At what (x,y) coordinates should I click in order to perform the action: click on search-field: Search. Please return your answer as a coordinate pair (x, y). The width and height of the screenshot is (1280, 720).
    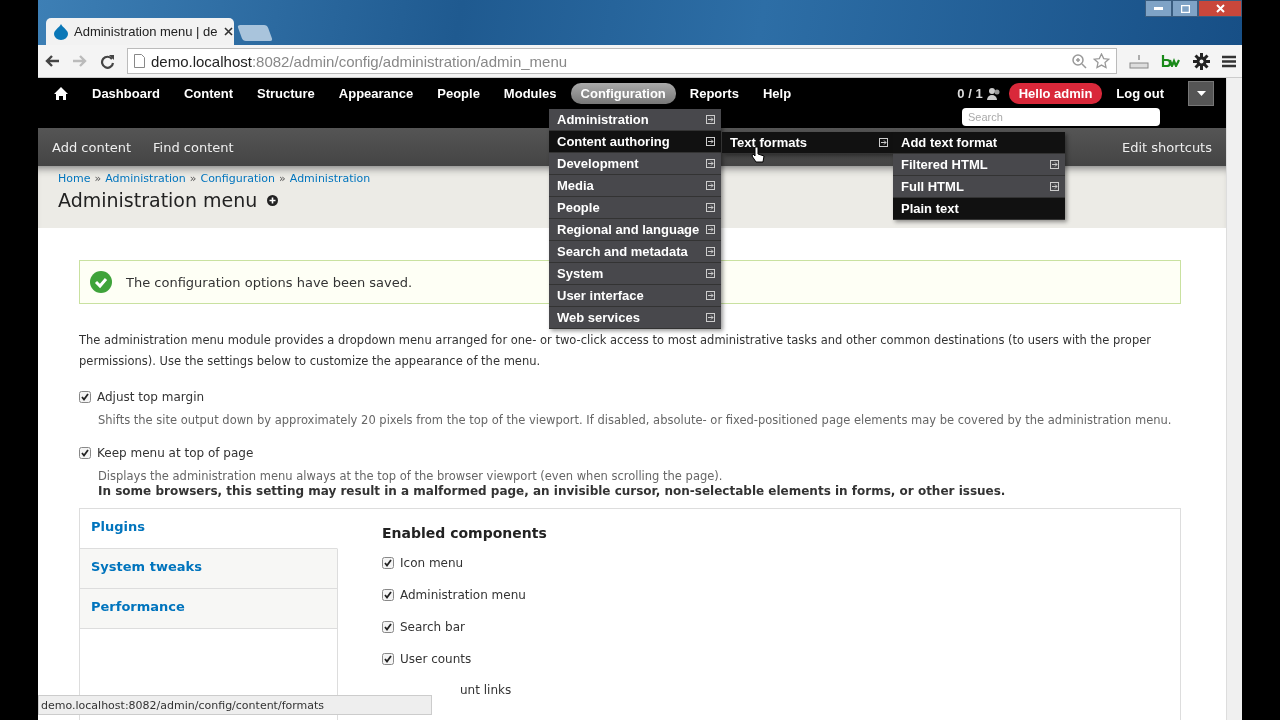
    Looking at the image, I should click on (1061, 117).